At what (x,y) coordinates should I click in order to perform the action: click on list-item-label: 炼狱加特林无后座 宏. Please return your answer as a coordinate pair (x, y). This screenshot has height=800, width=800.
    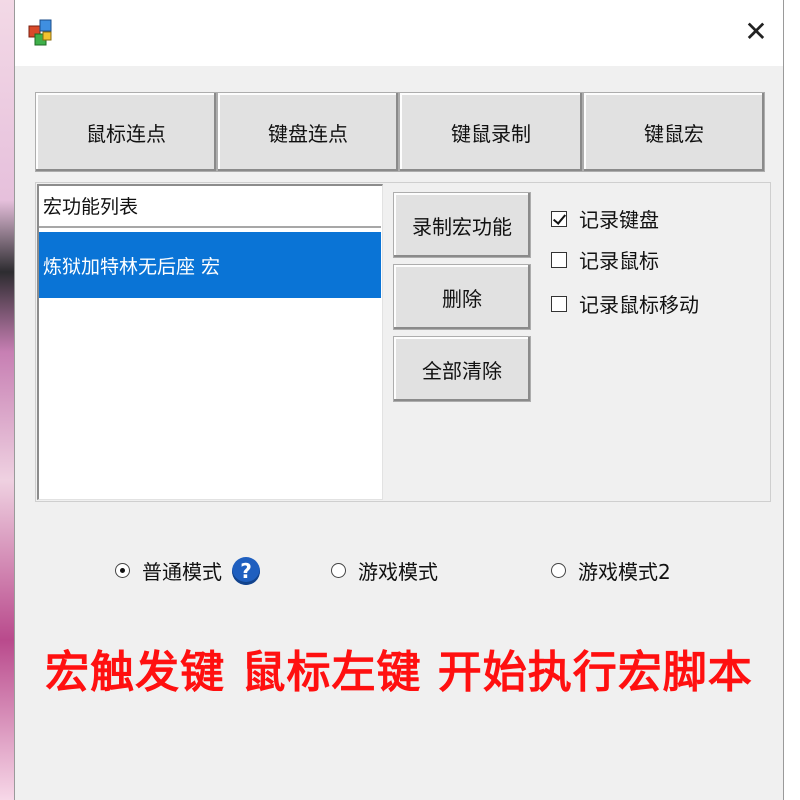
    Looking at the image, I should click on (132, 266).